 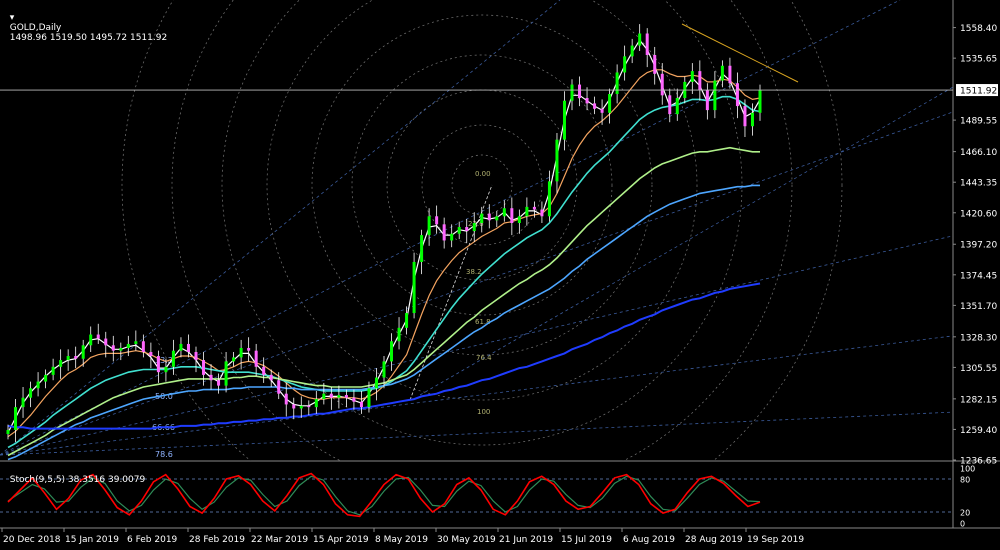 What do you see at coordinates (32, 540) in the screenshot?
I see `time-tick-label: 20 Dec 2018` at bounding box center [32, 540].